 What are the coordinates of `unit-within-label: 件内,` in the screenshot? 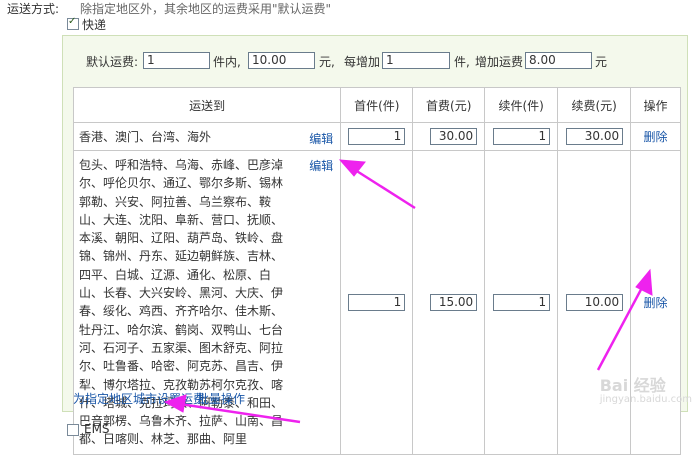 It's located at (227, 62).